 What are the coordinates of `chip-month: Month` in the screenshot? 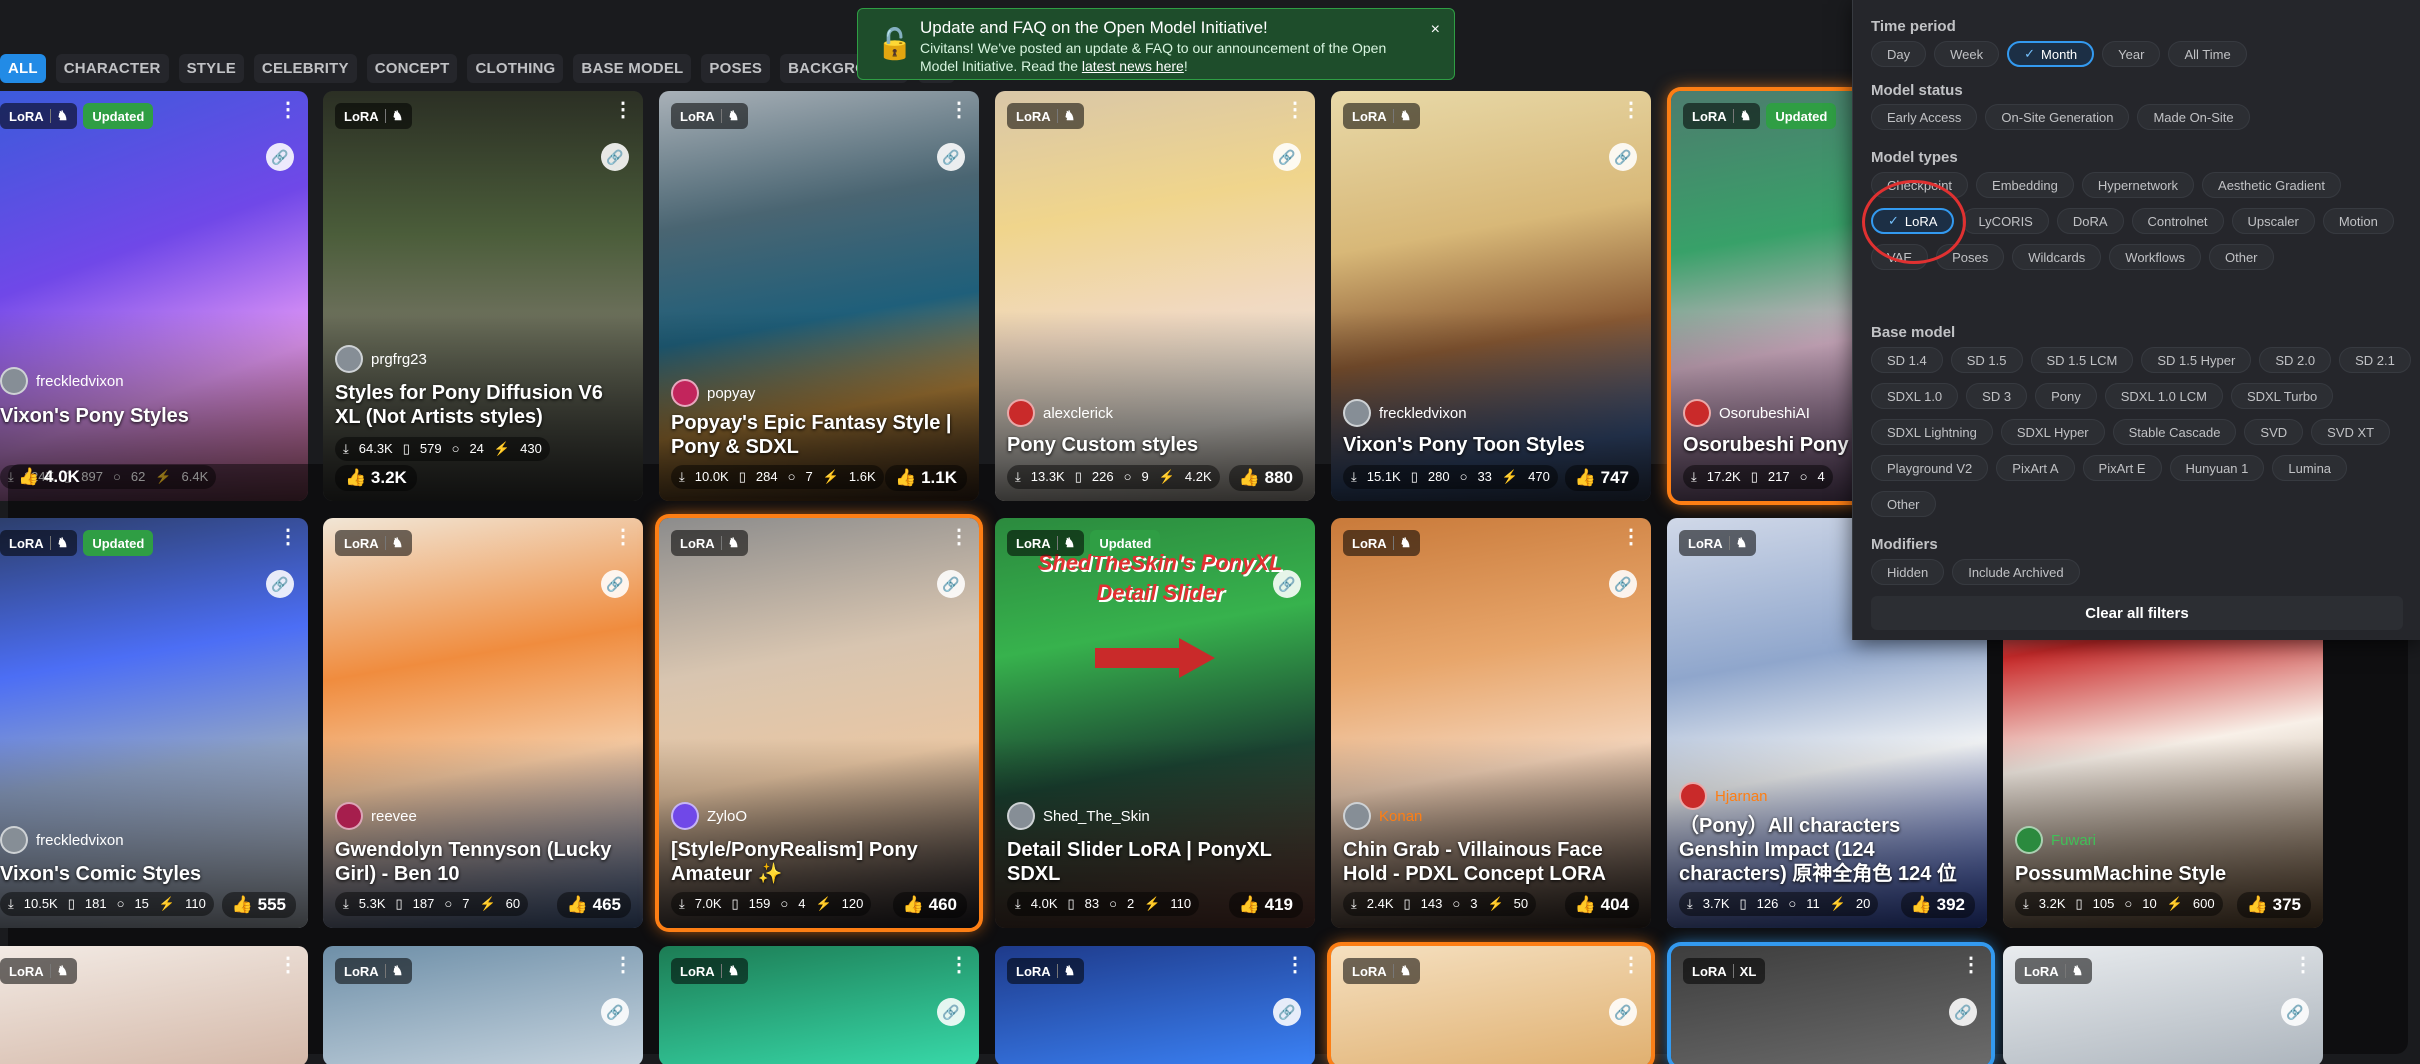 It's located at (2051, 54).